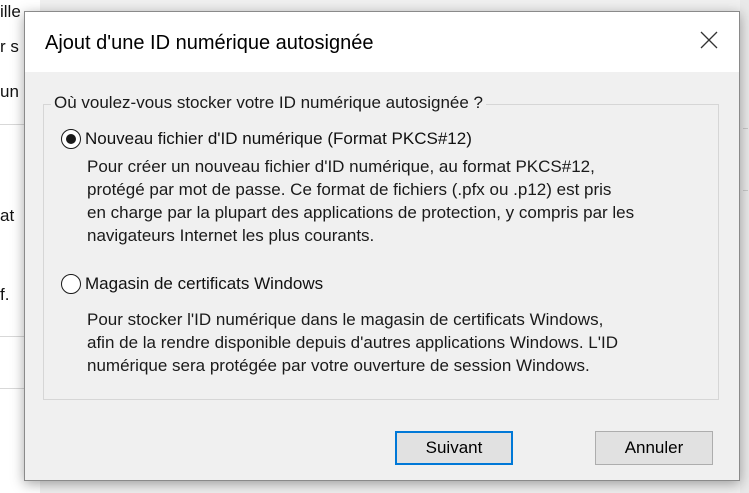 The image size is (749, 493). What do you see at coordinates (71, 284) in the screenshot?
I see `radio-button-unselected` at bounding box center [71, 284].